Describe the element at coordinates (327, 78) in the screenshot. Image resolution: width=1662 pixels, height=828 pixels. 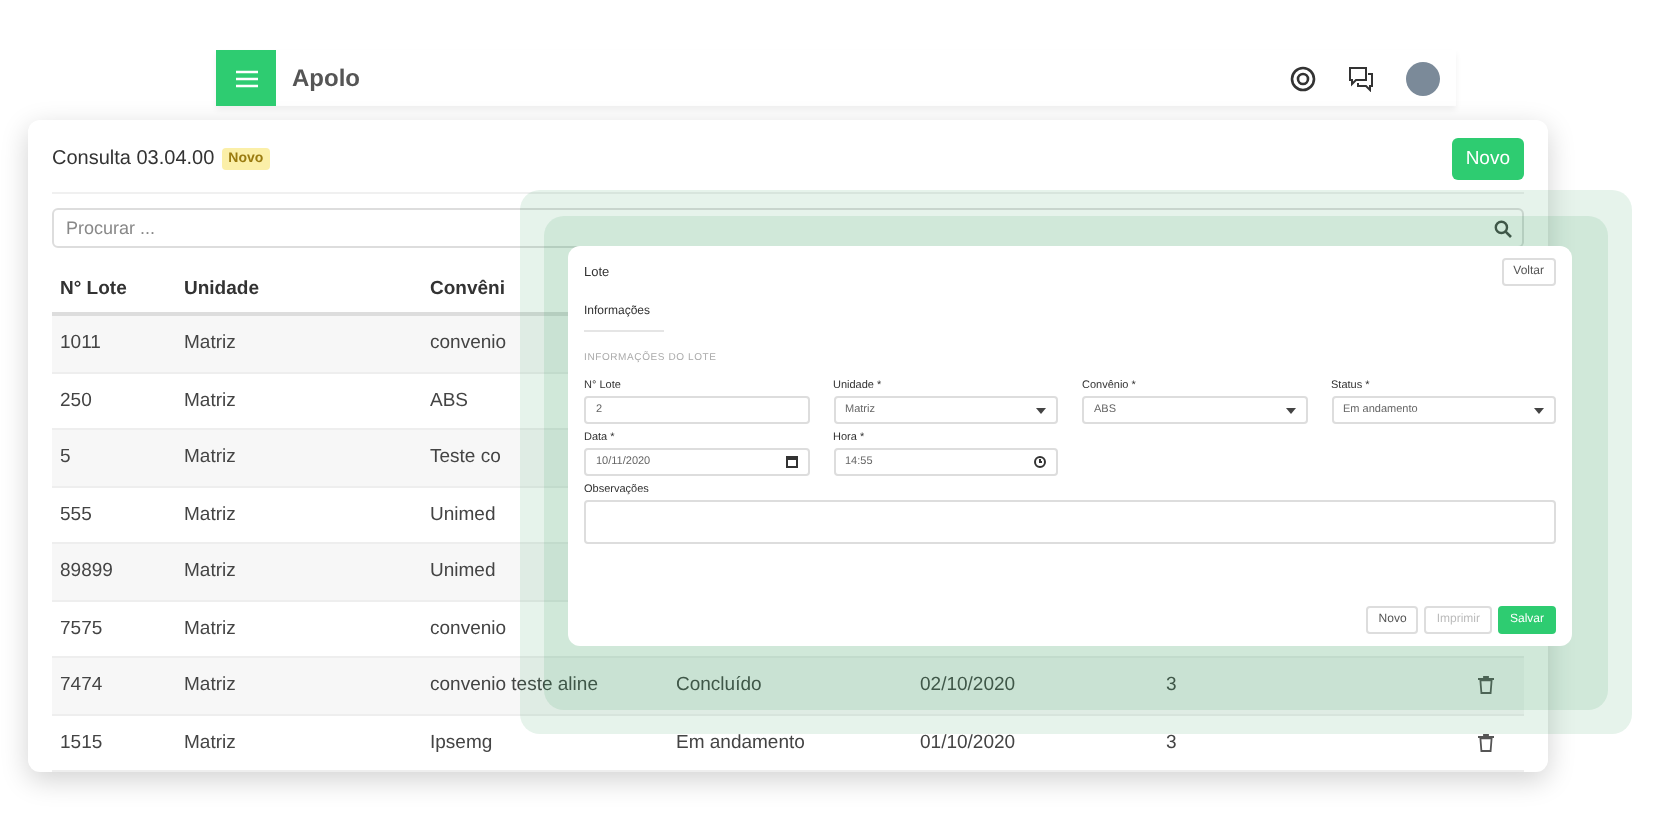
I see `app-title: Apolo` at that location.